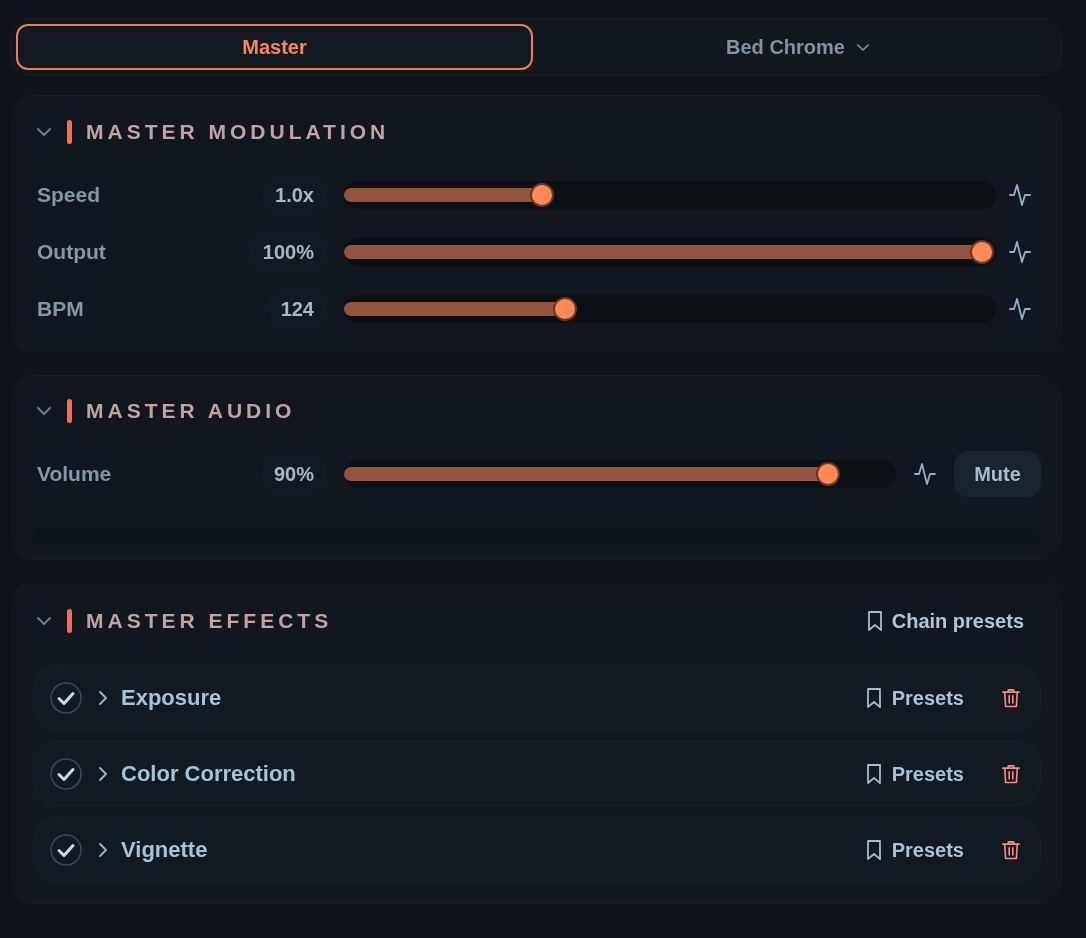  What do you see at coordinates (209, 621) in the screenshot?
I see `section-title: MASTER EFFECTS` at bounding box center [209, 621].